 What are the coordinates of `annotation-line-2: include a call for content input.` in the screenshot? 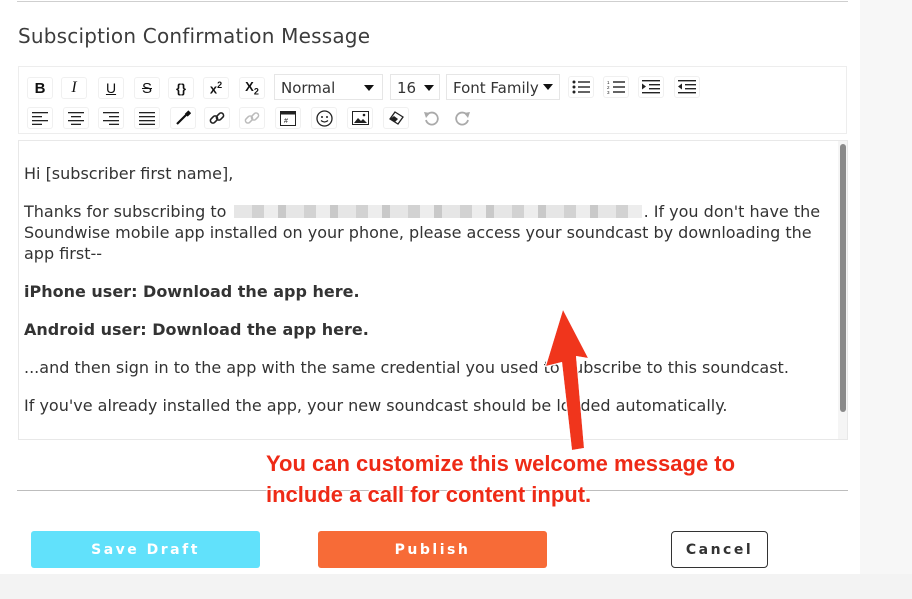 It's located at (429, 494).